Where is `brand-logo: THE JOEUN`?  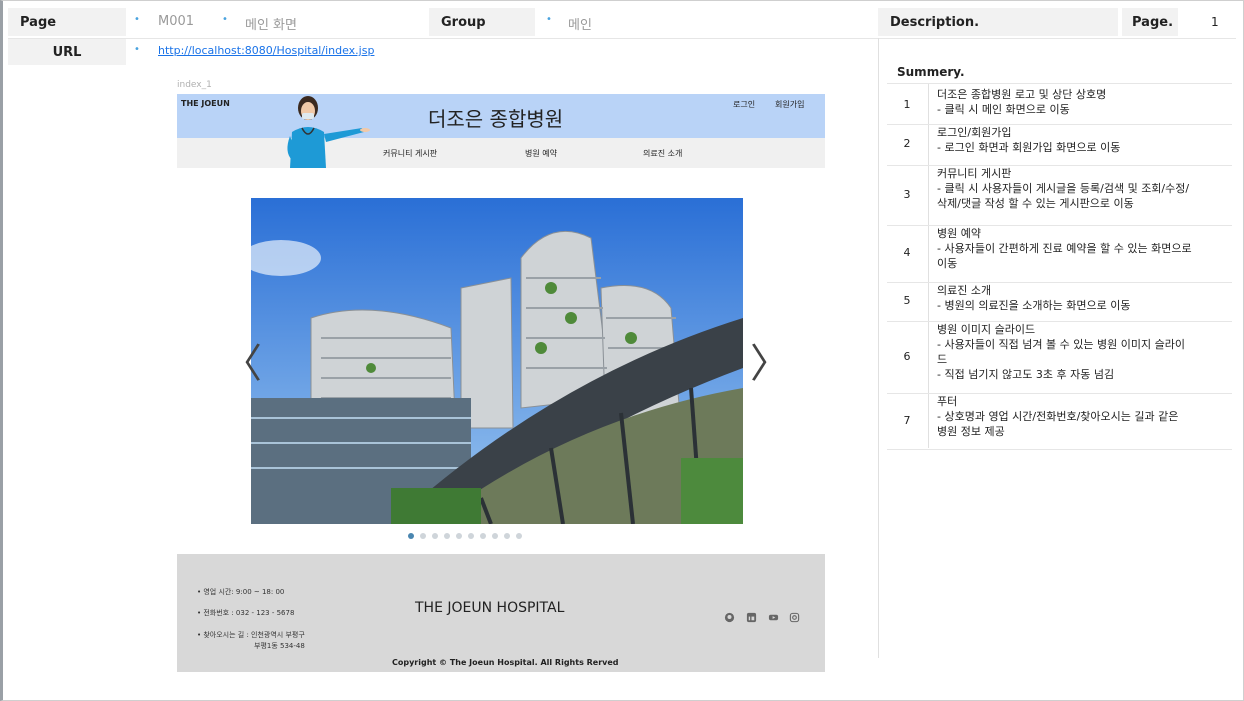
brand-logo: THE JOEUN is located at coordinates (205, 103).